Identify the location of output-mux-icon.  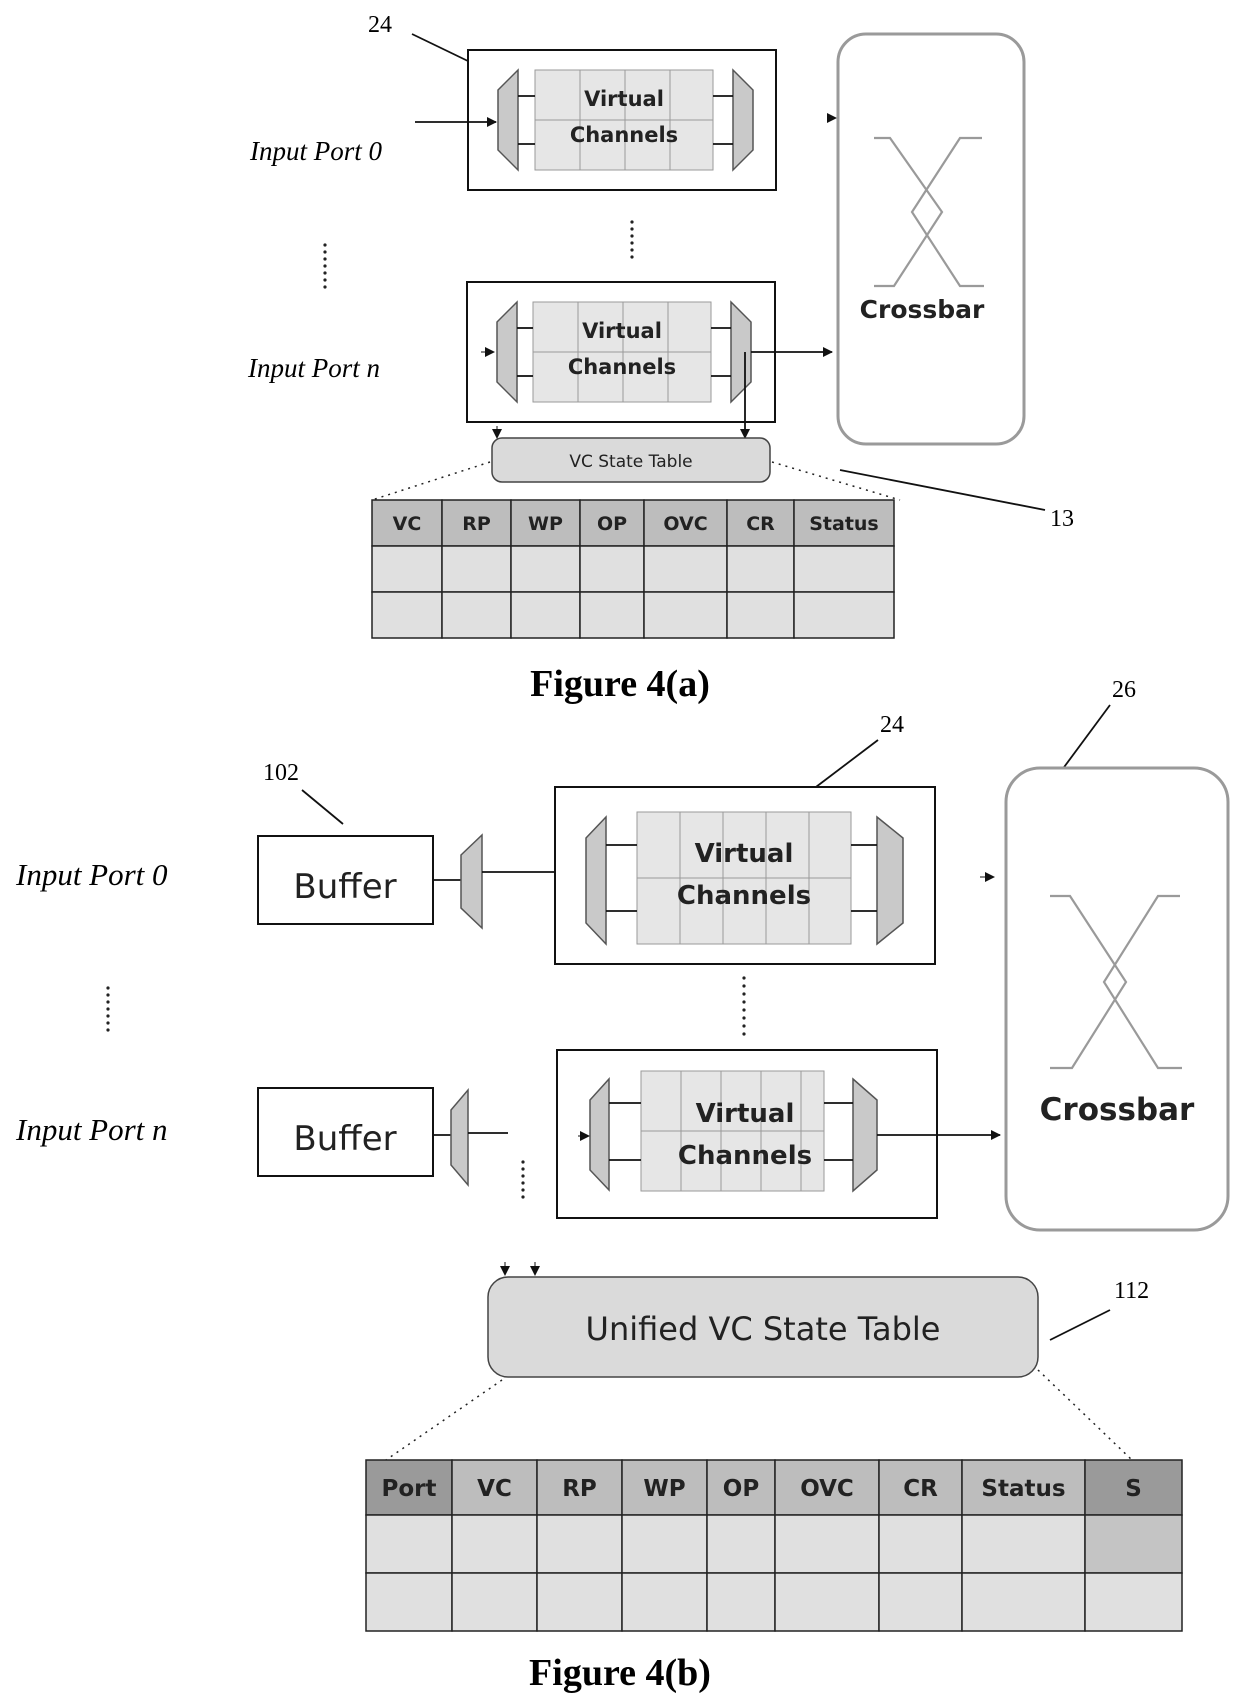
(890, 880).